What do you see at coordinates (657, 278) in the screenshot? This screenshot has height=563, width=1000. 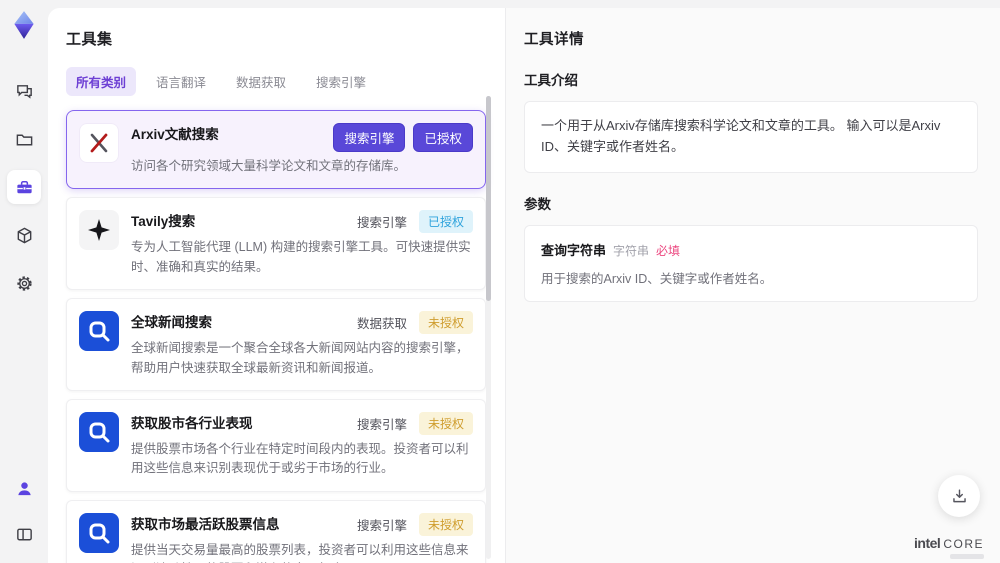 I see `param-description: 用于搜索的Arxiv ID、关键字或作者姓名。` at bounding box center [657, 278].